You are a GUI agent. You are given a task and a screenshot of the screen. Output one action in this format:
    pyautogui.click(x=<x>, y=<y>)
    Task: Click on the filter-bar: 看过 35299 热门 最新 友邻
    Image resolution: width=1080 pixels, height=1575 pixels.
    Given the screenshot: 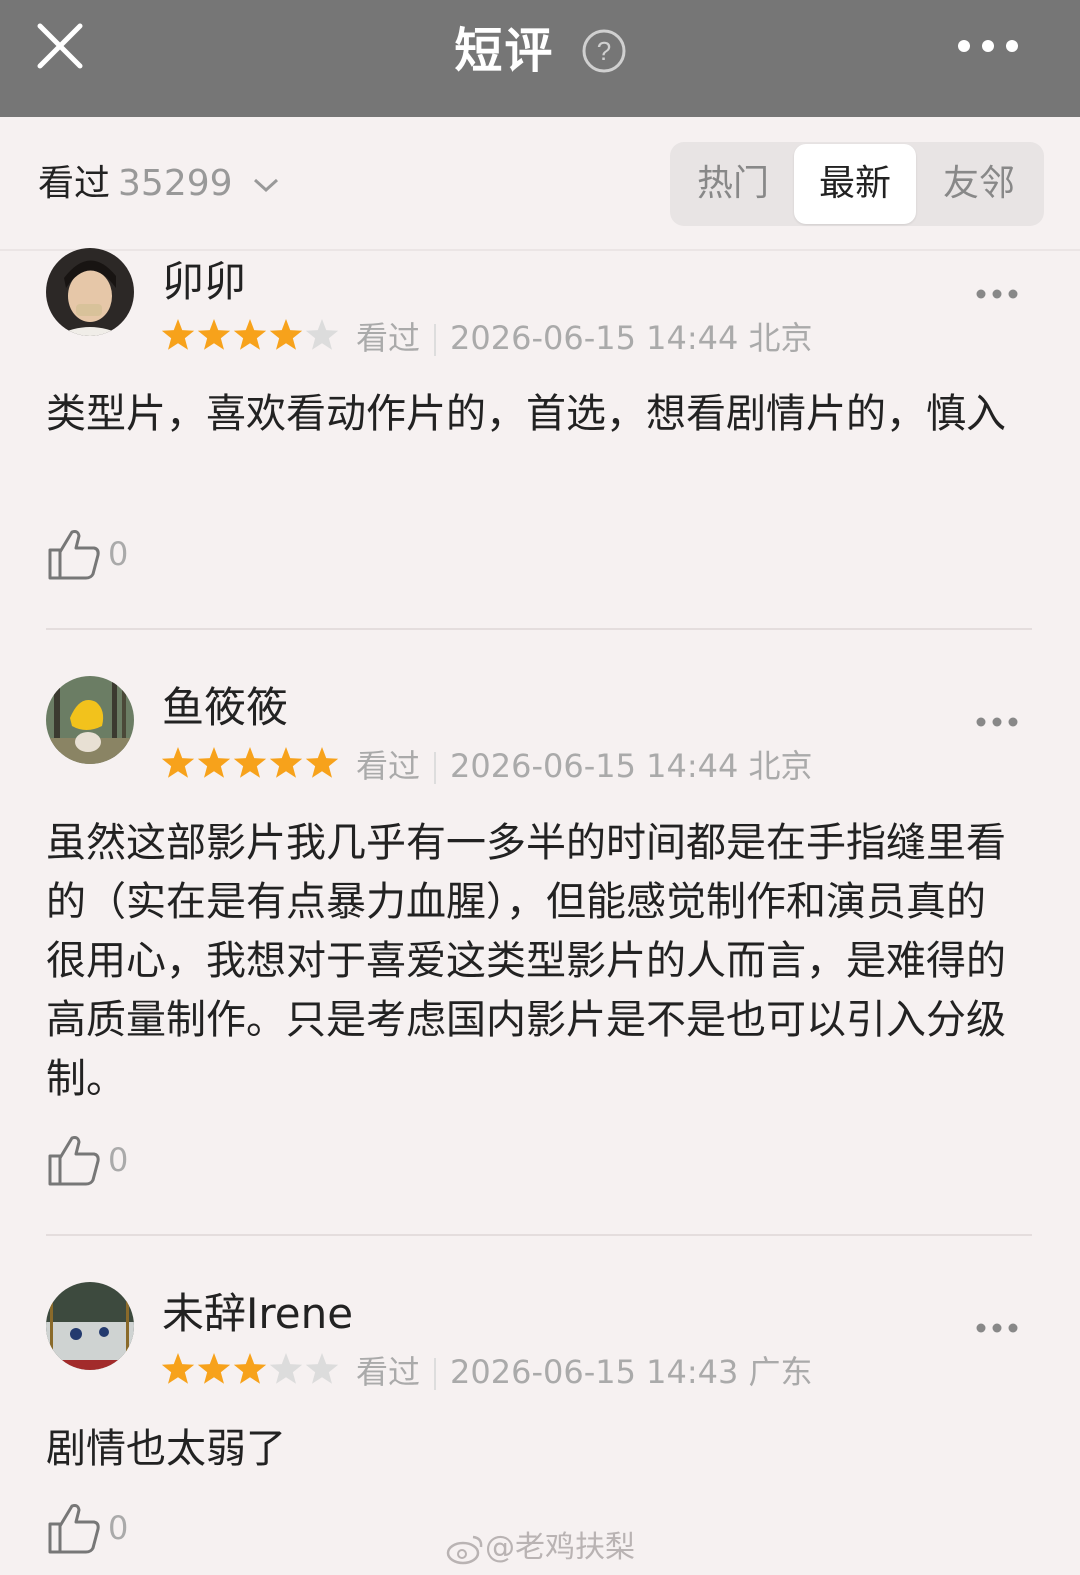 What is the action you would take?
    pyautogui.click(x=540, y=184)
    